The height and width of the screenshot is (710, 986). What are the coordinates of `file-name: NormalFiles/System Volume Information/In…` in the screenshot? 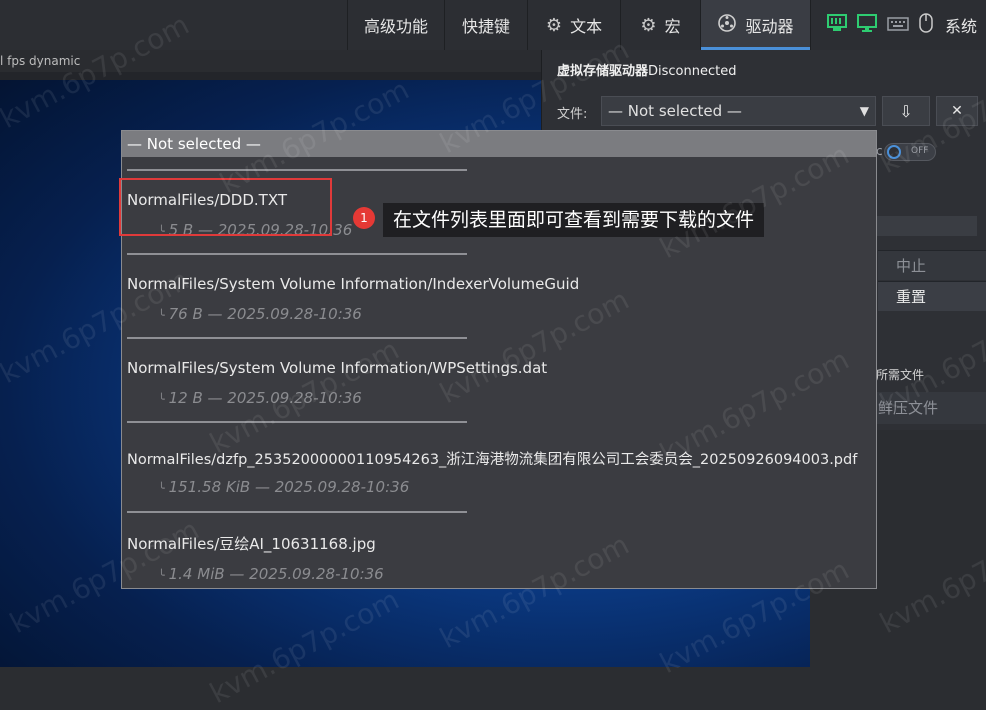 It's located at (353, 284).